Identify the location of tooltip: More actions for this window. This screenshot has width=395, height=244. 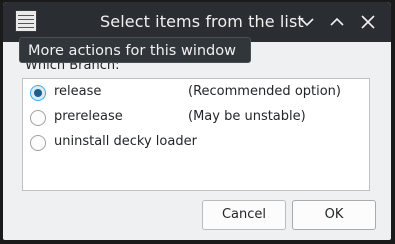
(135, 50).